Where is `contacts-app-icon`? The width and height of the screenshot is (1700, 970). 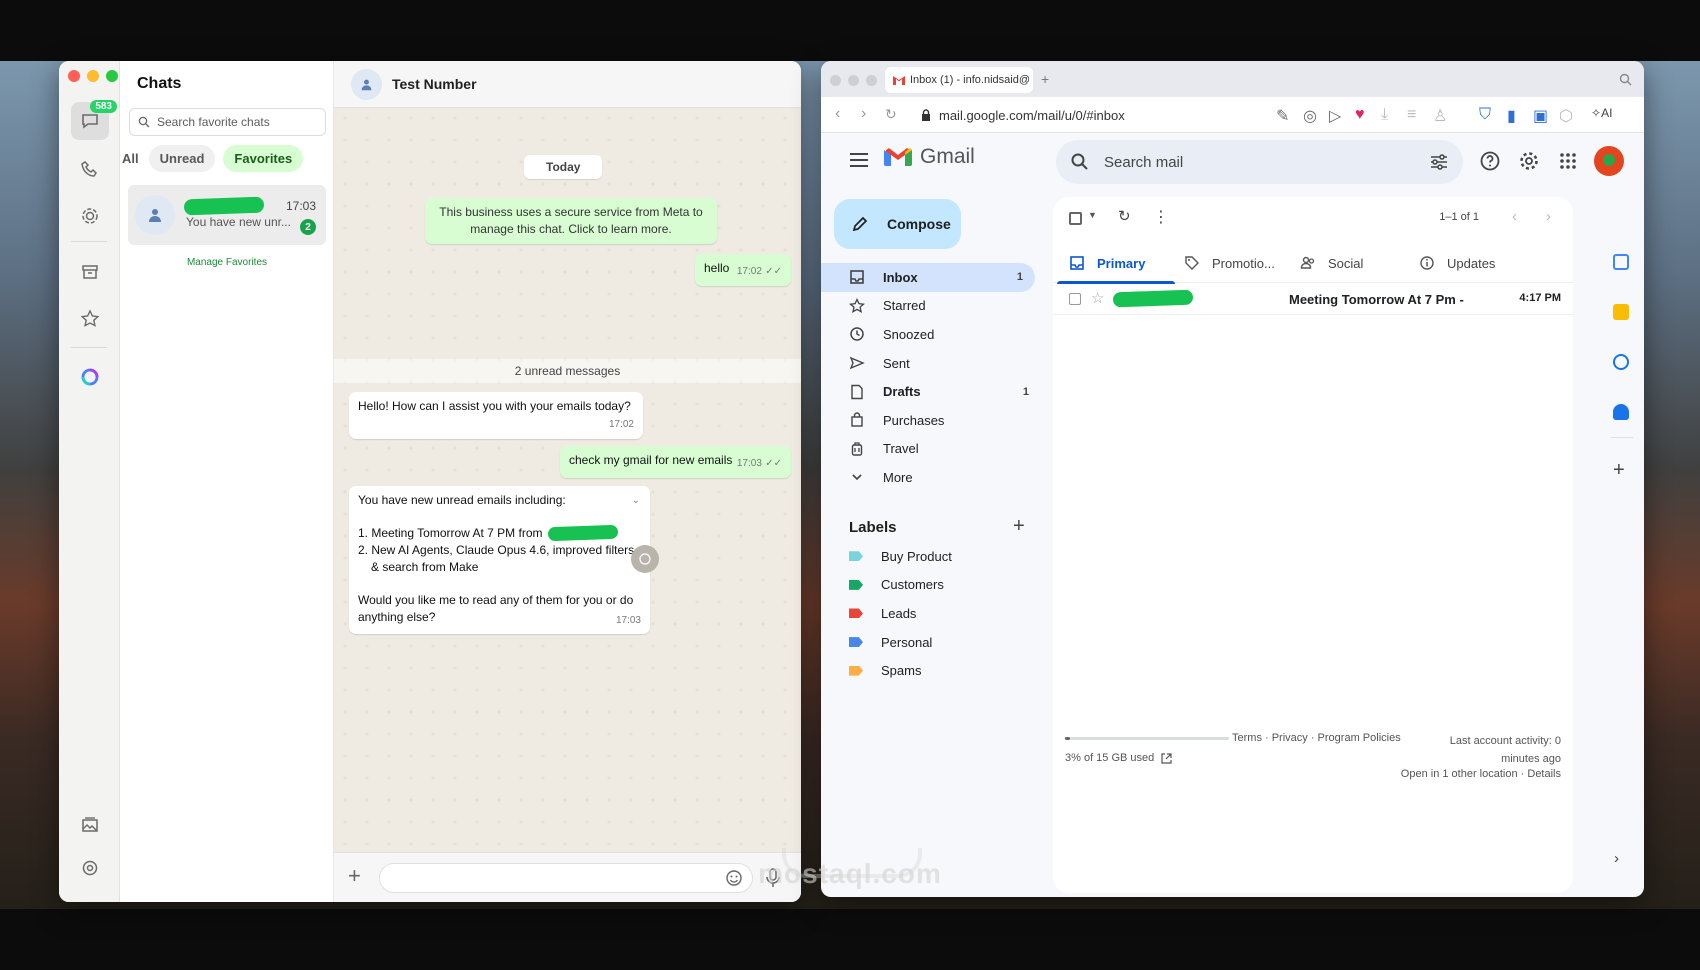
contacts-app-icon is located at coordinates (1621, 412).